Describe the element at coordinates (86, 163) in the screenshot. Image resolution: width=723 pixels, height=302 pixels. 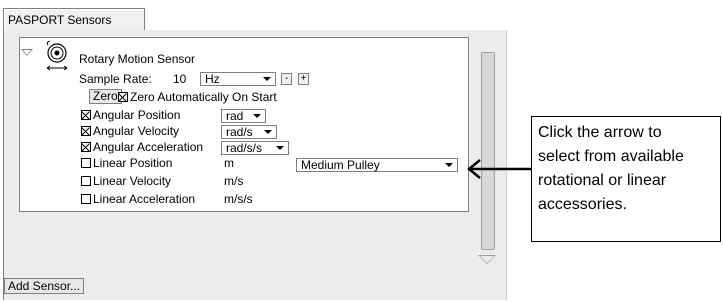
I see `measurement-checkbox-linear-position` at that location.